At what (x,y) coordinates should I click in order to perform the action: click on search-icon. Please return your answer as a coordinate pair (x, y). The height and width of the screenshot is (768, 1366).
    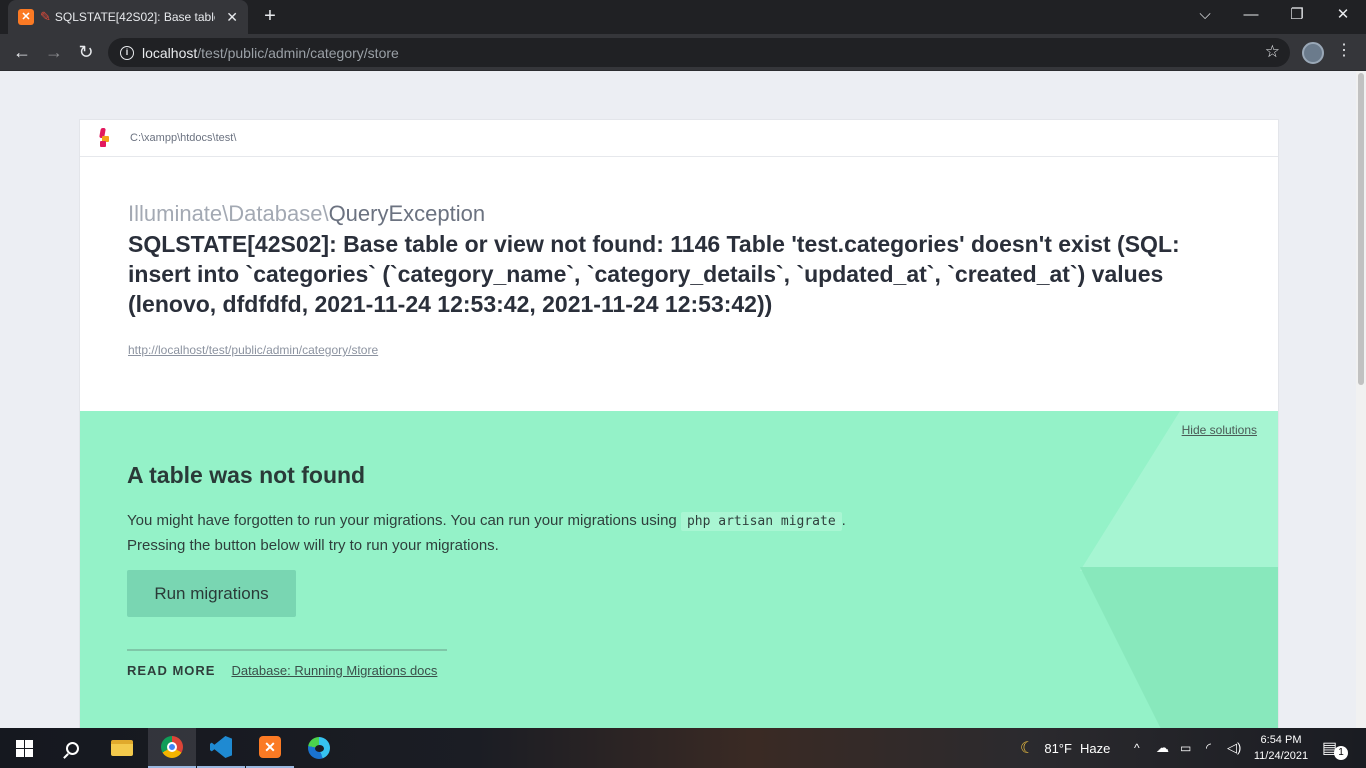
    Looking at the image, I should click on (72, 748).